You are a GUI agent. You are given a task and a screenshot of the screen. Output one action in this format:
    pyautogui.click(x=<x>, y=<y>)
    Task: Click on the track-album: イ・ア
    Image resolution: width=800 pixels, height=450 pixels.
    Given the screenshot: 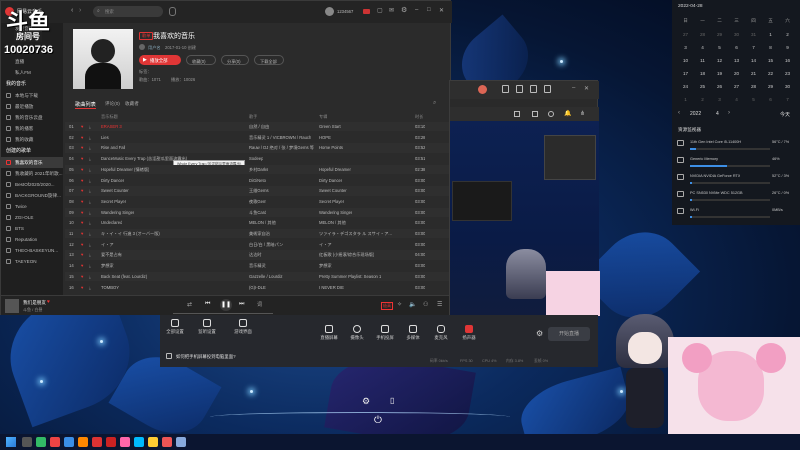 What is the action you would take?
    pyautogui.click(x=325, y=245)
    